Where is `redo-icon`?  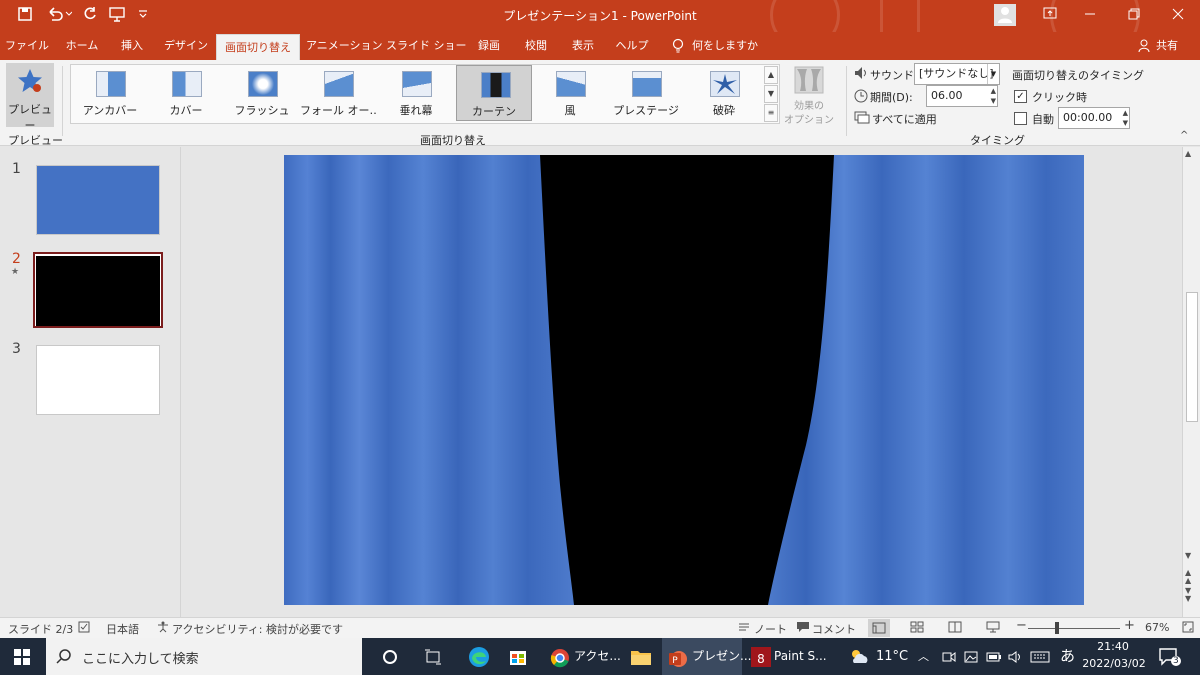 redo-icon is located at coordinates (90, 16).